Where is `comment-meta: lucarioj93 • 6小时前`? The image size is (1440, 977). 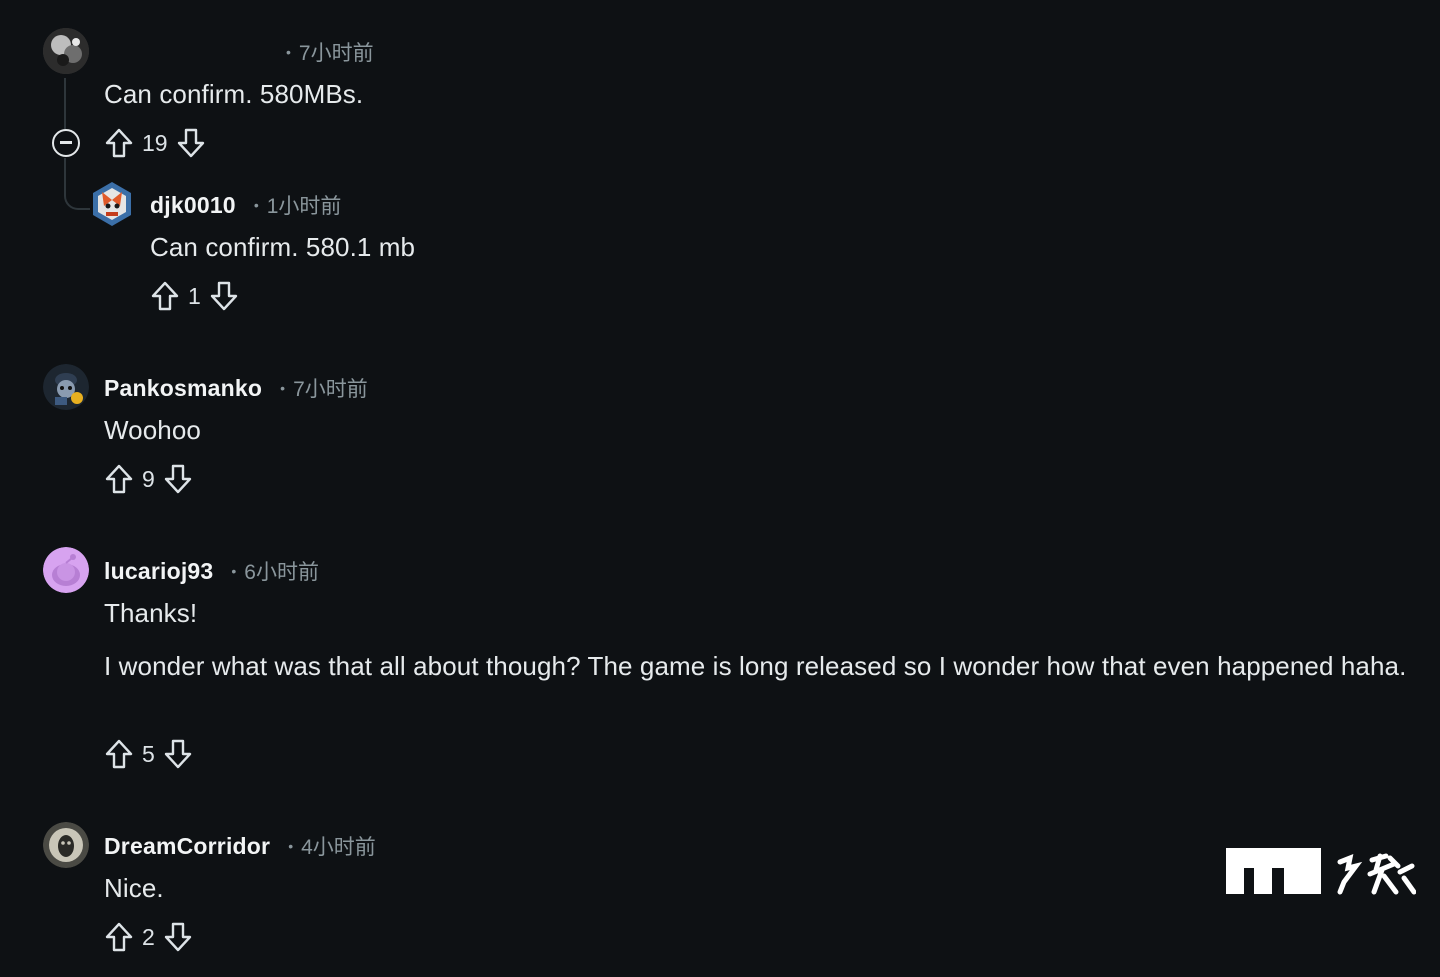 comment-meta: lucarioj93 • 6小时前 is located at coordinates (211, 571).